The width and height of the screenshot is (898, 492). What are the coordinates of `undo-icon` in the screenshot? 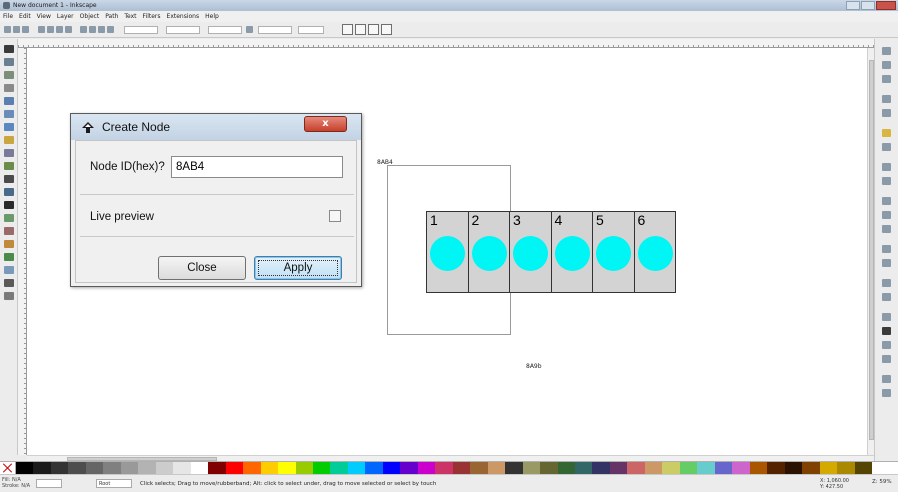 It's located at (886, 147).